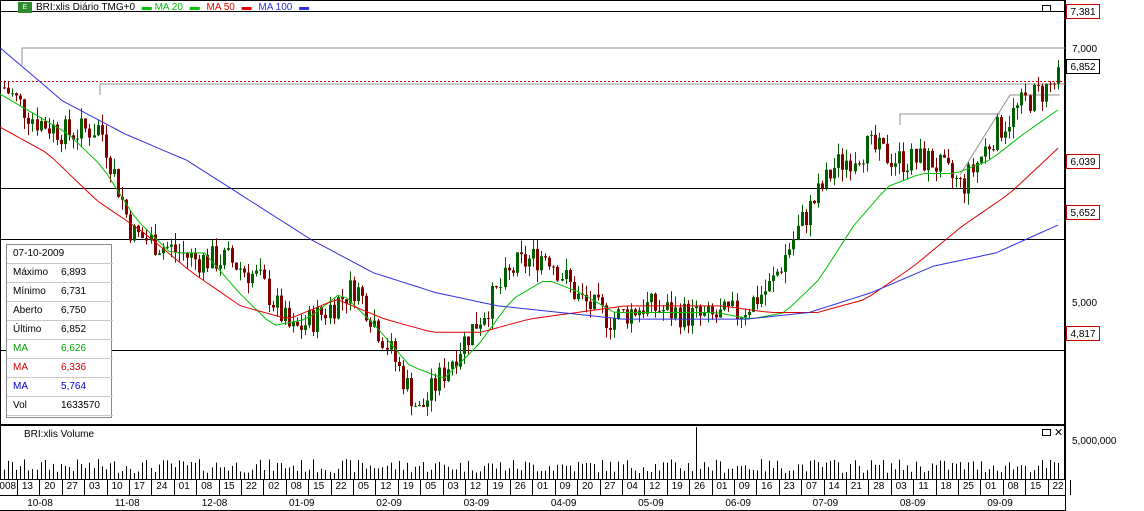 The height and width of the screenshot is (511, 1144). I want to click on x-day-label: 22, so click(341, 486).